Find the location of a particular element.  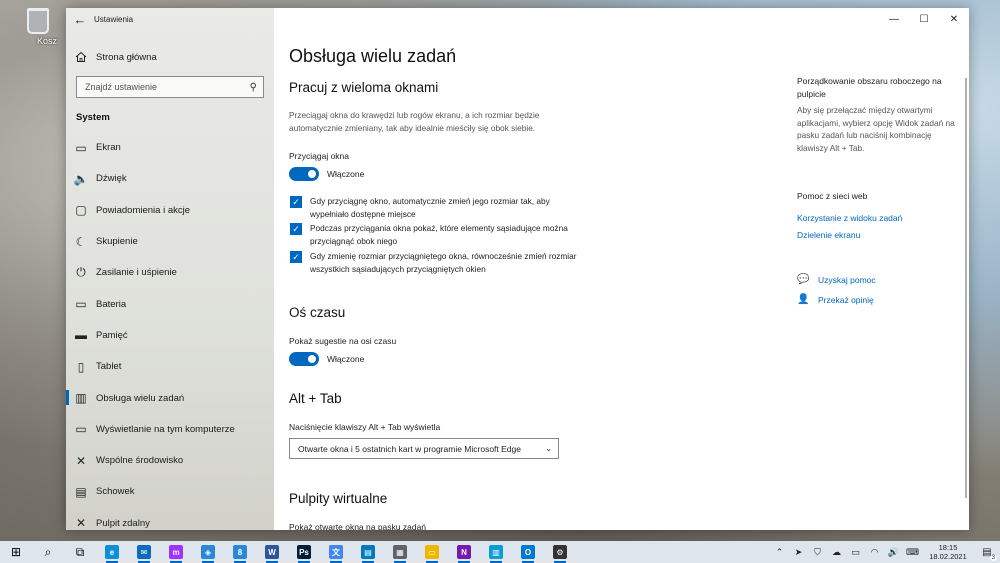

sidebar-item: ▬ Pamięć is located at coordinates (170, 335).